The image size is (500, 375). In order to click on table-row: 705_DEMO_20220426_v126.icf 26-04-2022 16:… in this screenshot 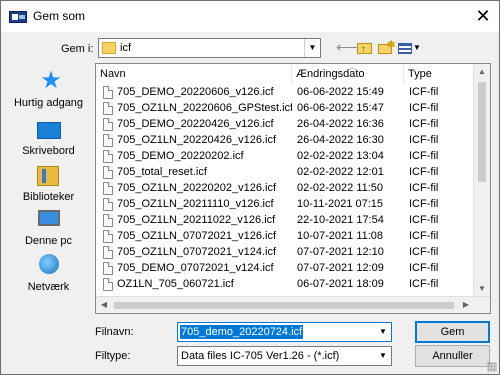, I will do `click(286, 125)`.